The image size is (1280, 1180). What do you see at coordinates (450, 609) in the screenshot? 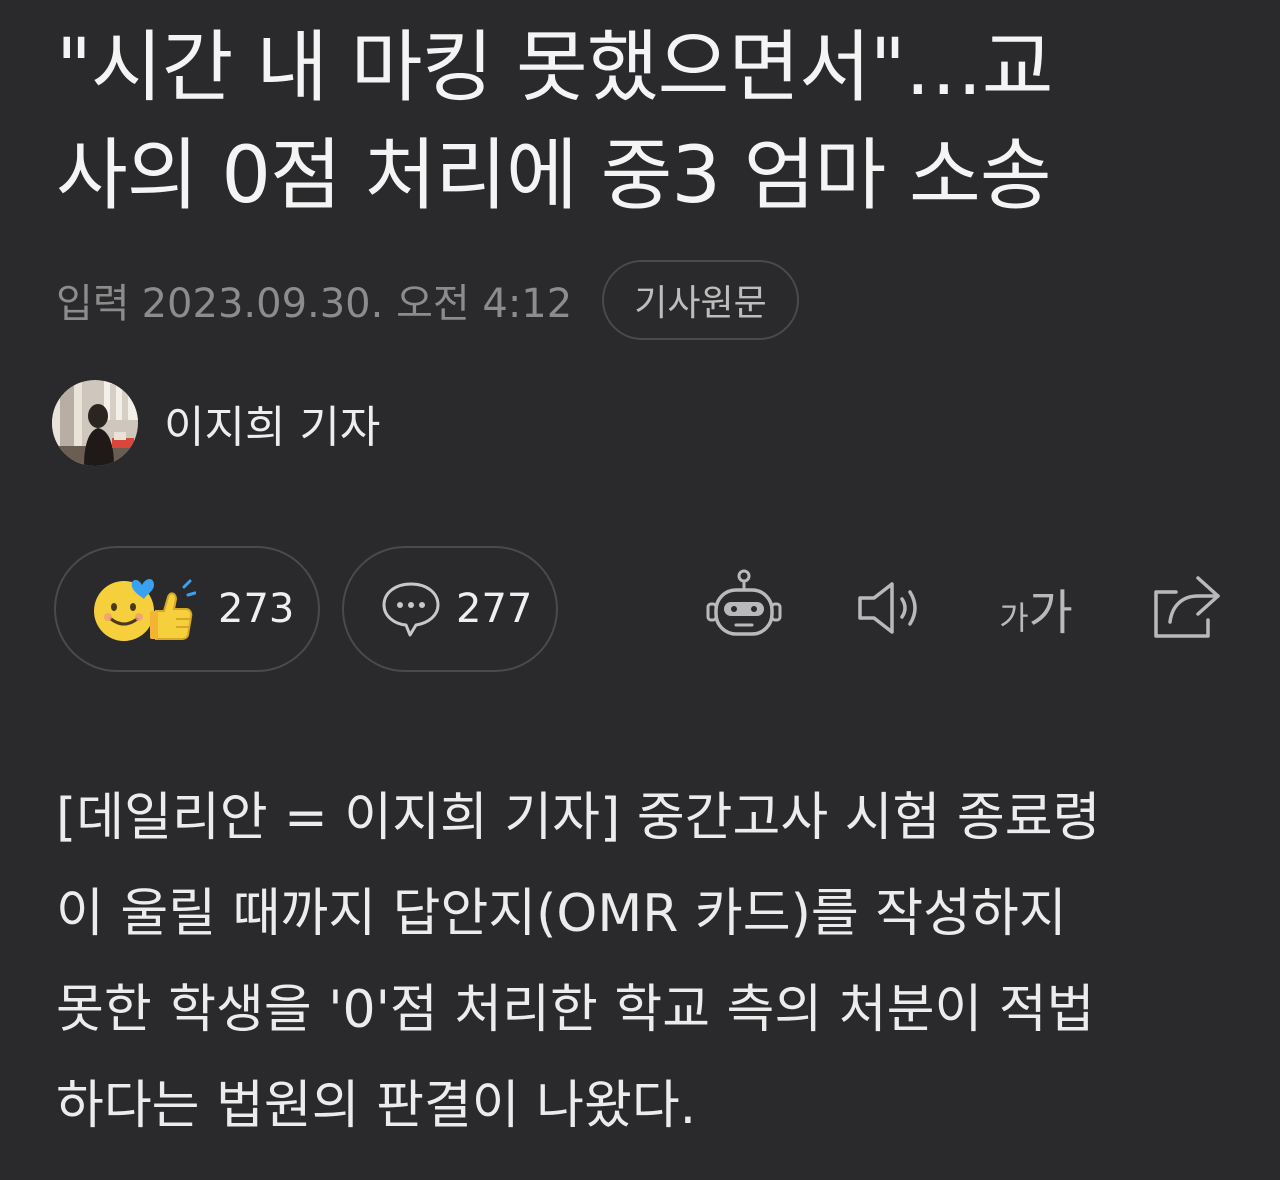
I see `comment-button: 277` at bounding box center [450, 609].